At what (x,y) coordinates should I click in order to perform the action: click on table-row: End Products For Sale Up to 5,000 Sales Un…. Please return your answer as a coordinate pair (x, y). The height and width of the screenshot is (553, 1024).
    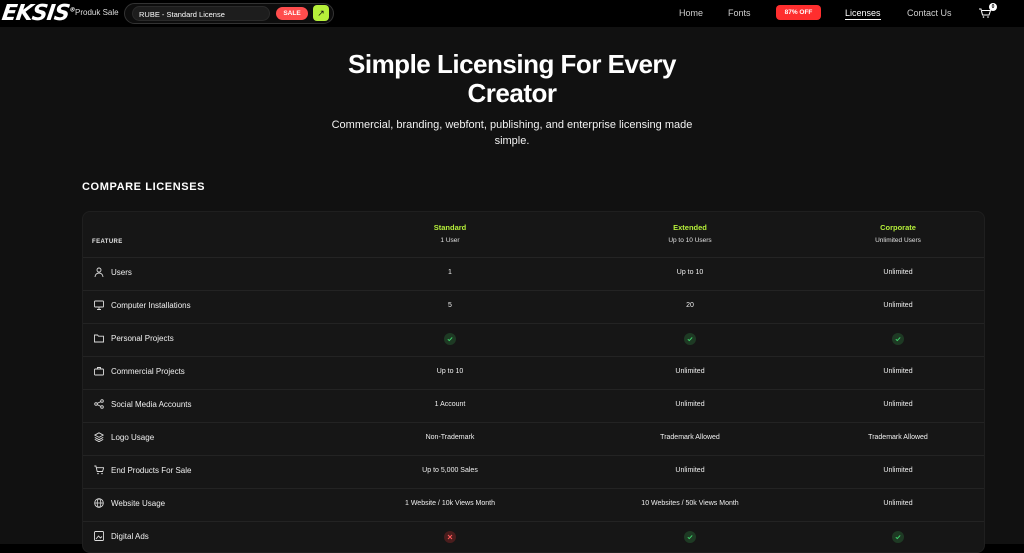
    Looking at the image, I should click on (533, 472).